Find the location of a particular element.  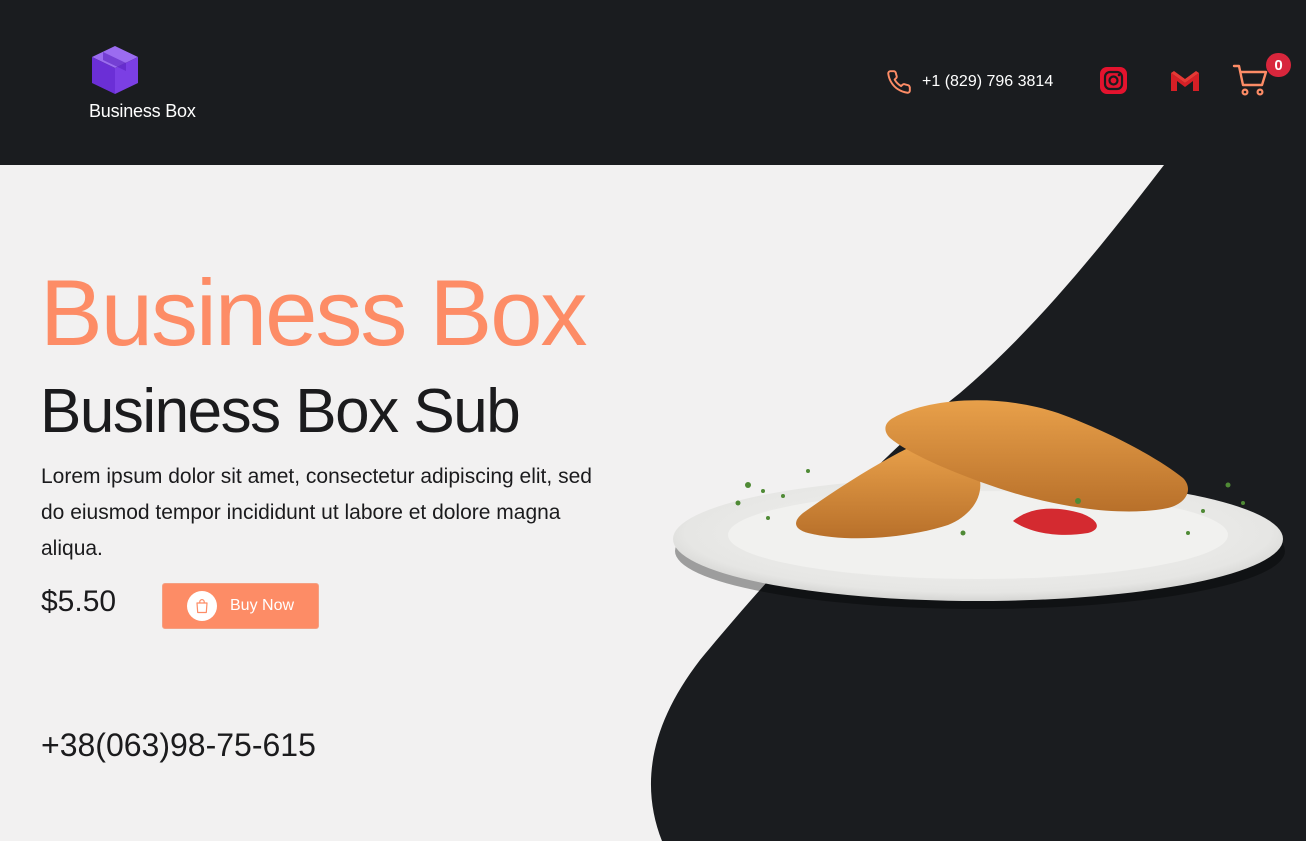

box-logo-icon is located at coordinates (115, 70).